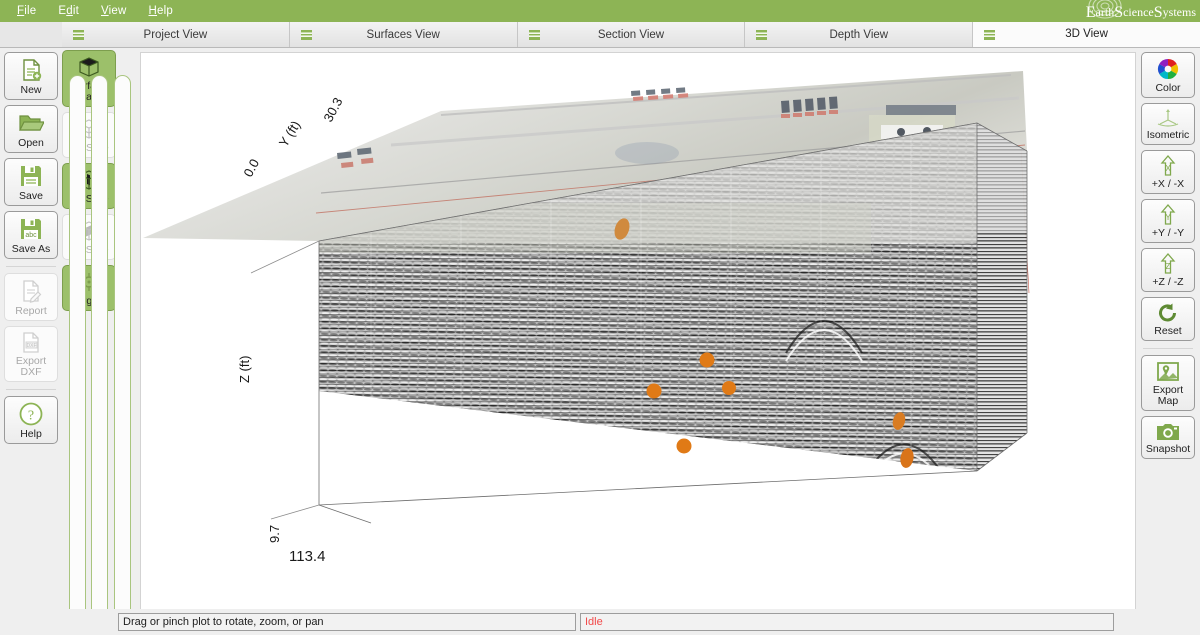  I want to click on color-wheel-icon, so click(1168, 69).